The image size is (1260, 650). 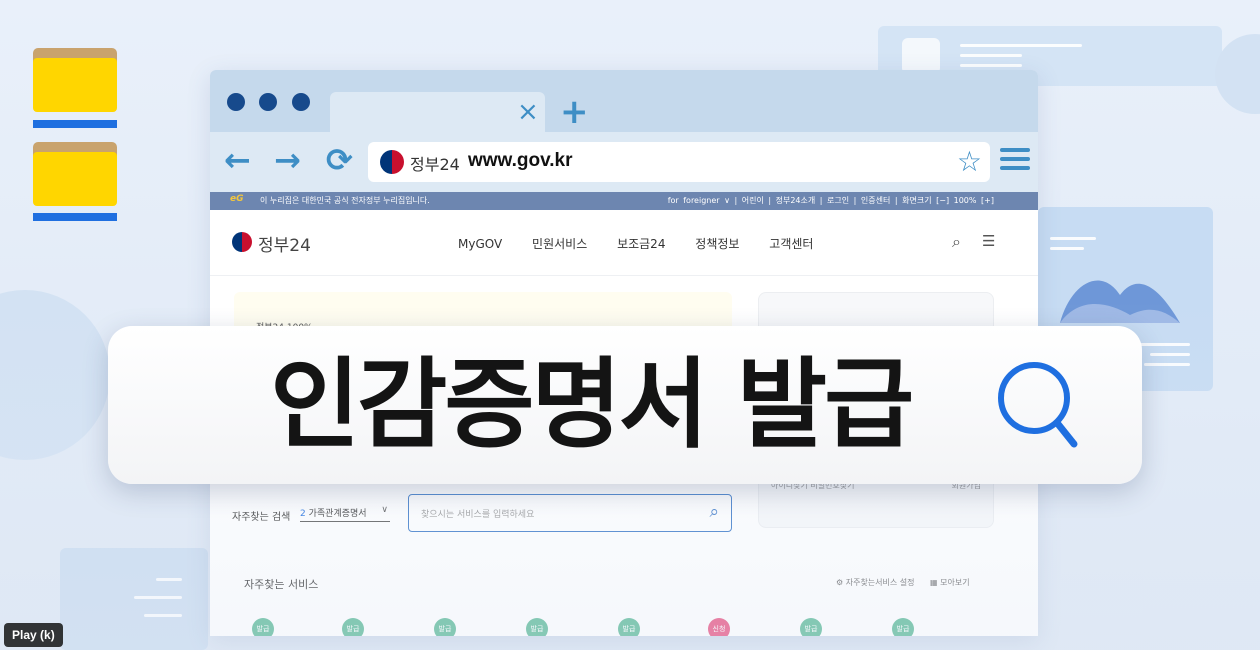 I want to click on browser-tab, so click(x=437, y=112).